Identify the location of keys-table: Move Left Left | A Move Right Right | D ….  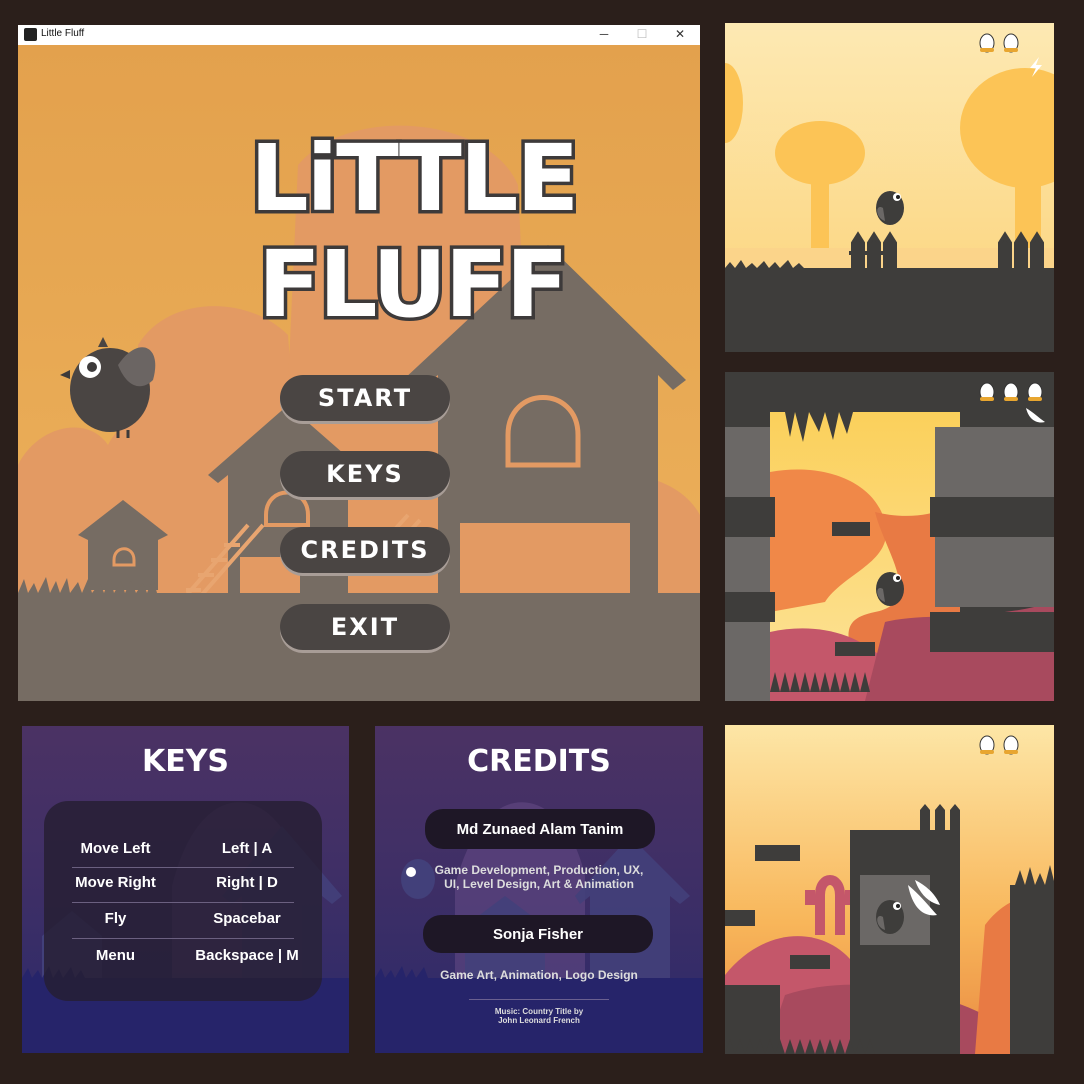
(183, 901).